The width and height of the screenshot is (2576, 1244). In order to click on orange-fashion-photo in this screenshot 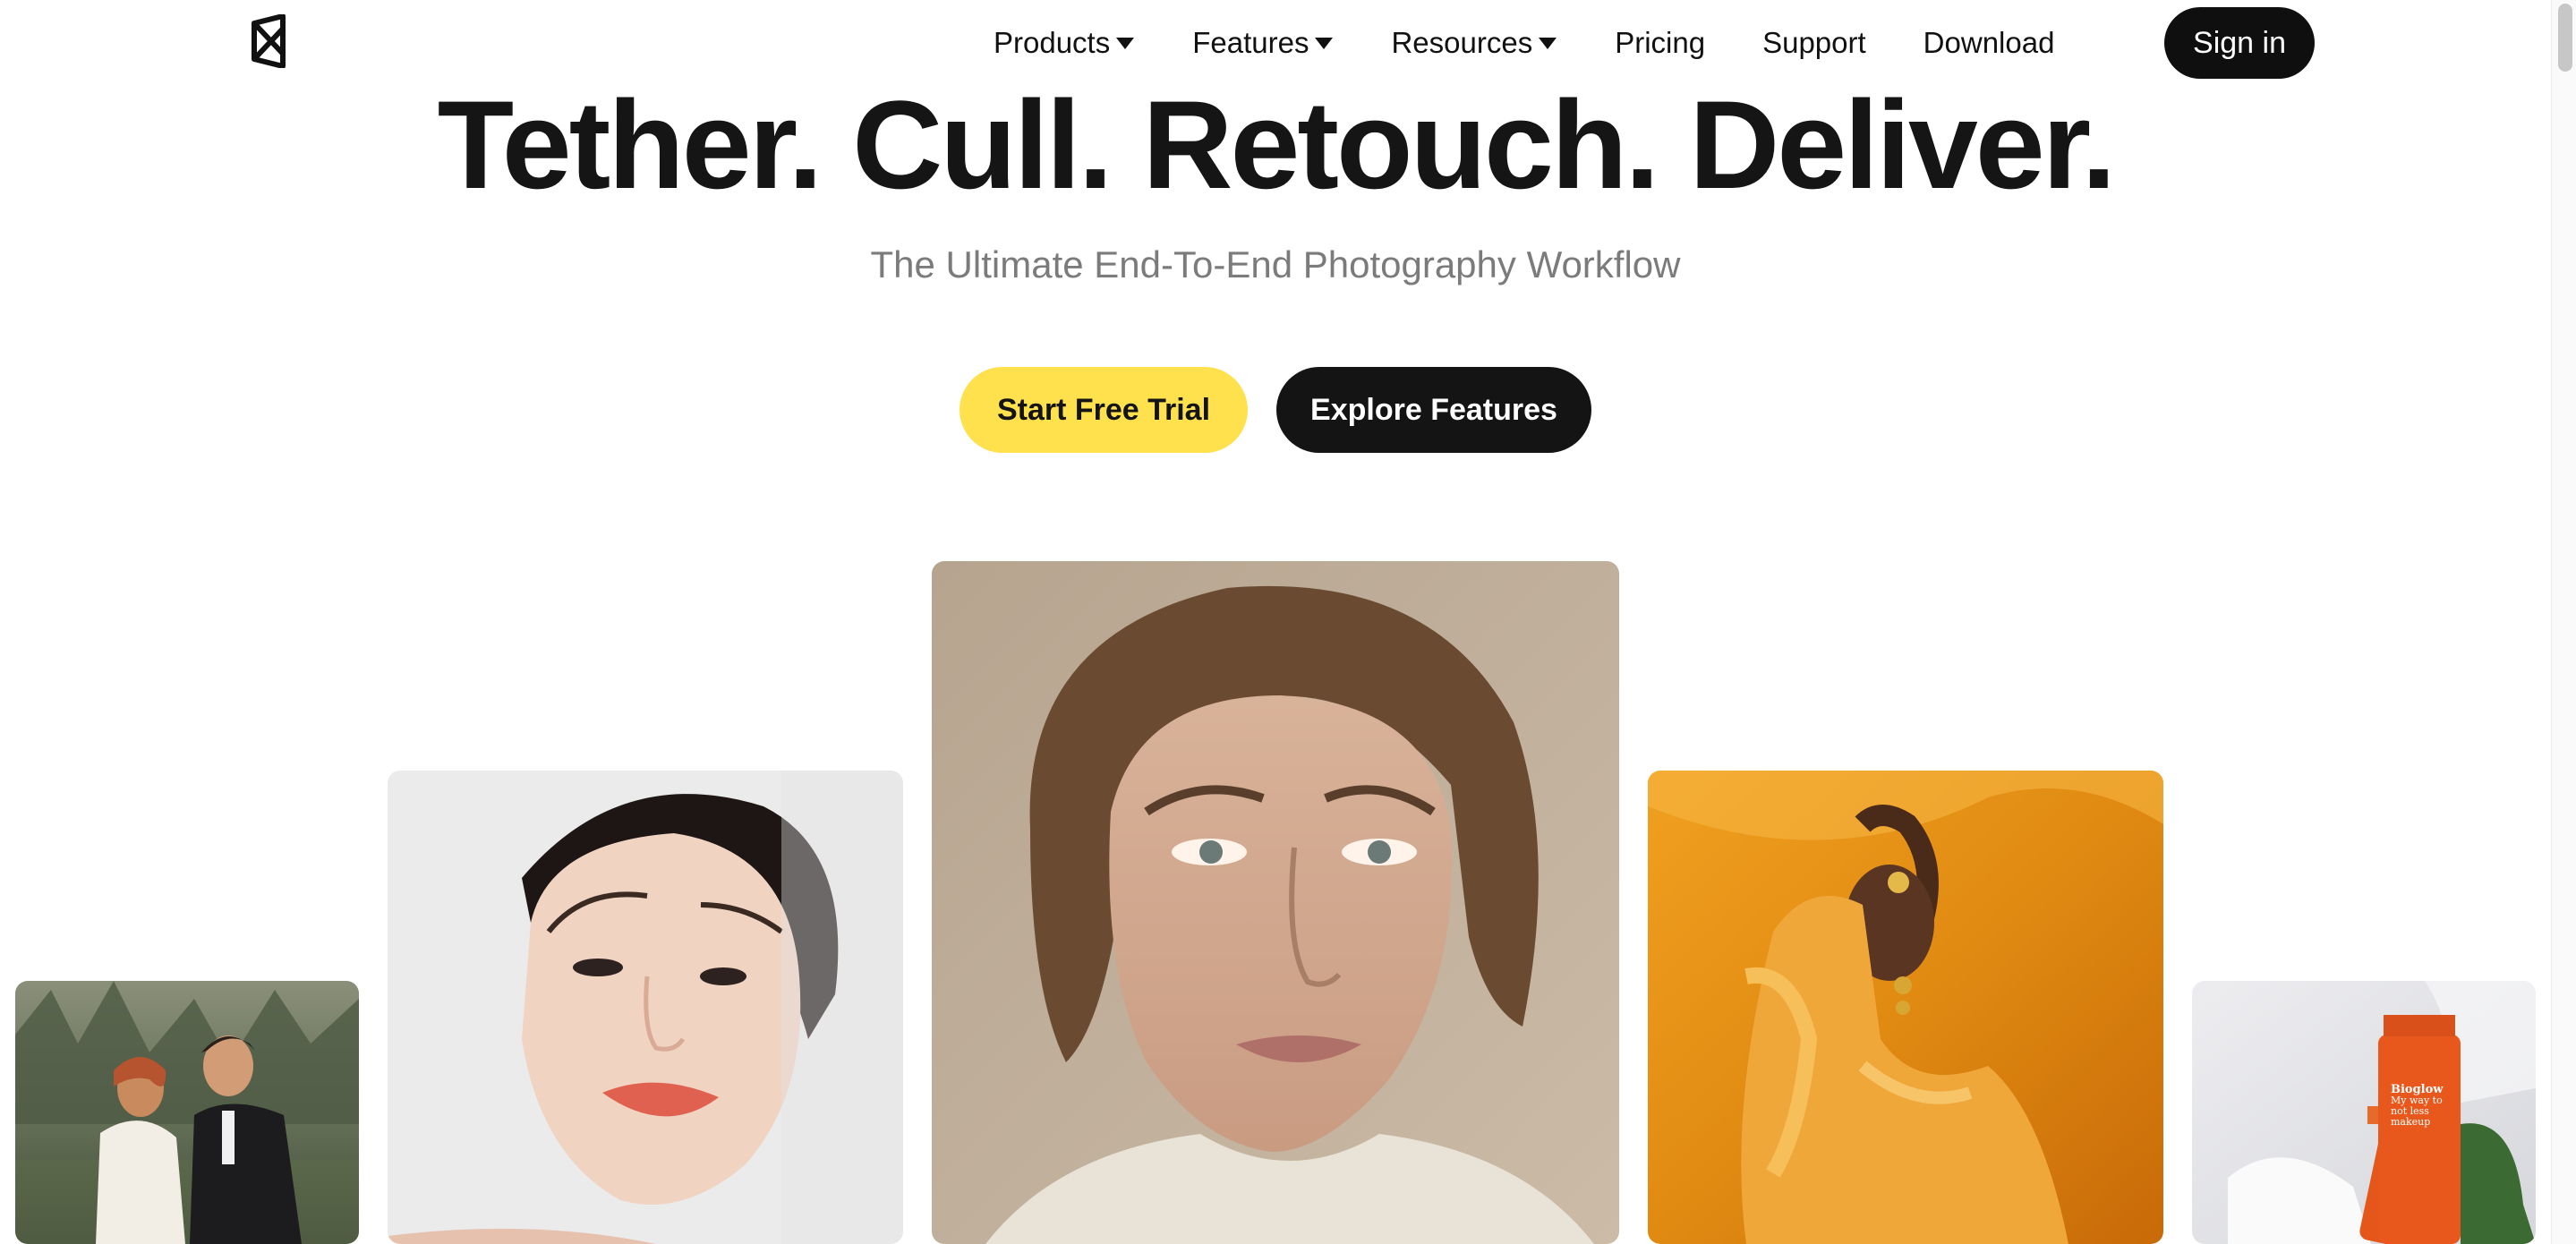, I will do `click(1905, 1008)`.